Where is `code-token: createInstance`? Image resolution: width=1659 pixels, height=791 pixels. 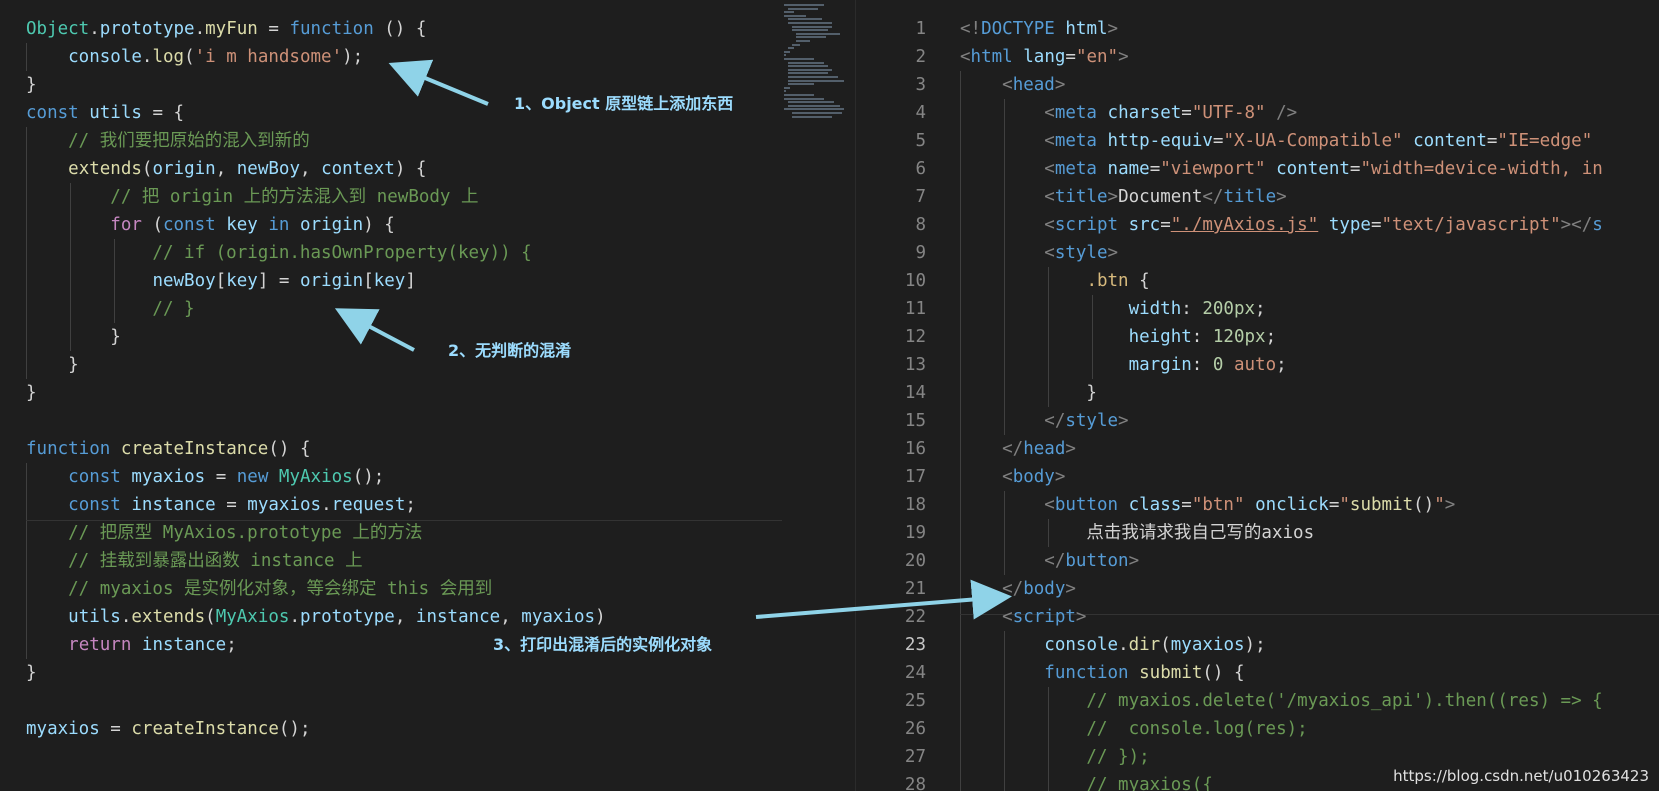
code-token: createInstance is located at coordinates (205, 729).